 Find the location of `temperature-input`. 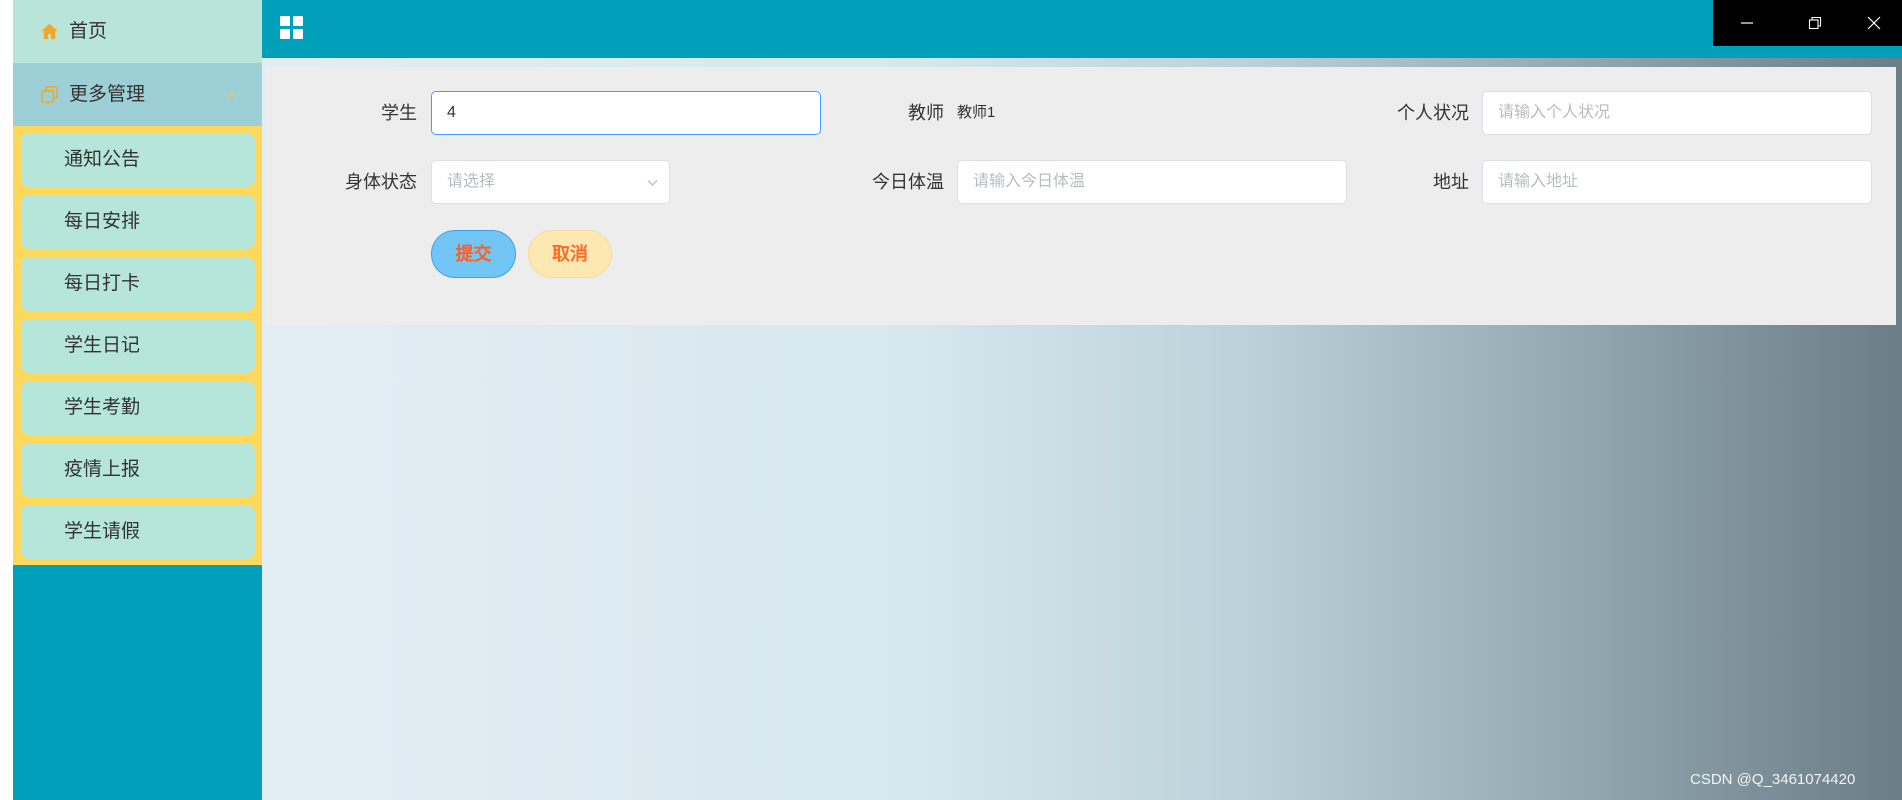

temperature-input is located at coordinates (1152, 182).